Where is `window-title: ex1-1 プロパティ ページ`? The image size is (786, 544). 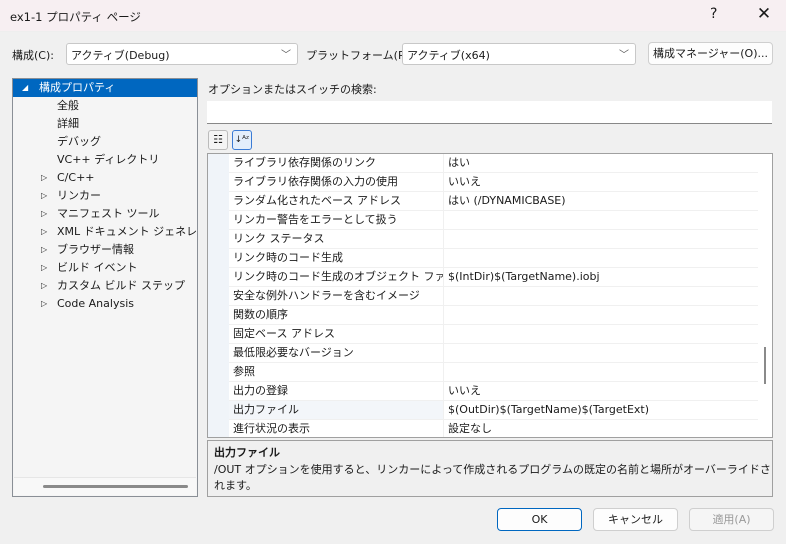
window-title: ex1-1 プロパティ ページ is located at coordinates (75, 17).